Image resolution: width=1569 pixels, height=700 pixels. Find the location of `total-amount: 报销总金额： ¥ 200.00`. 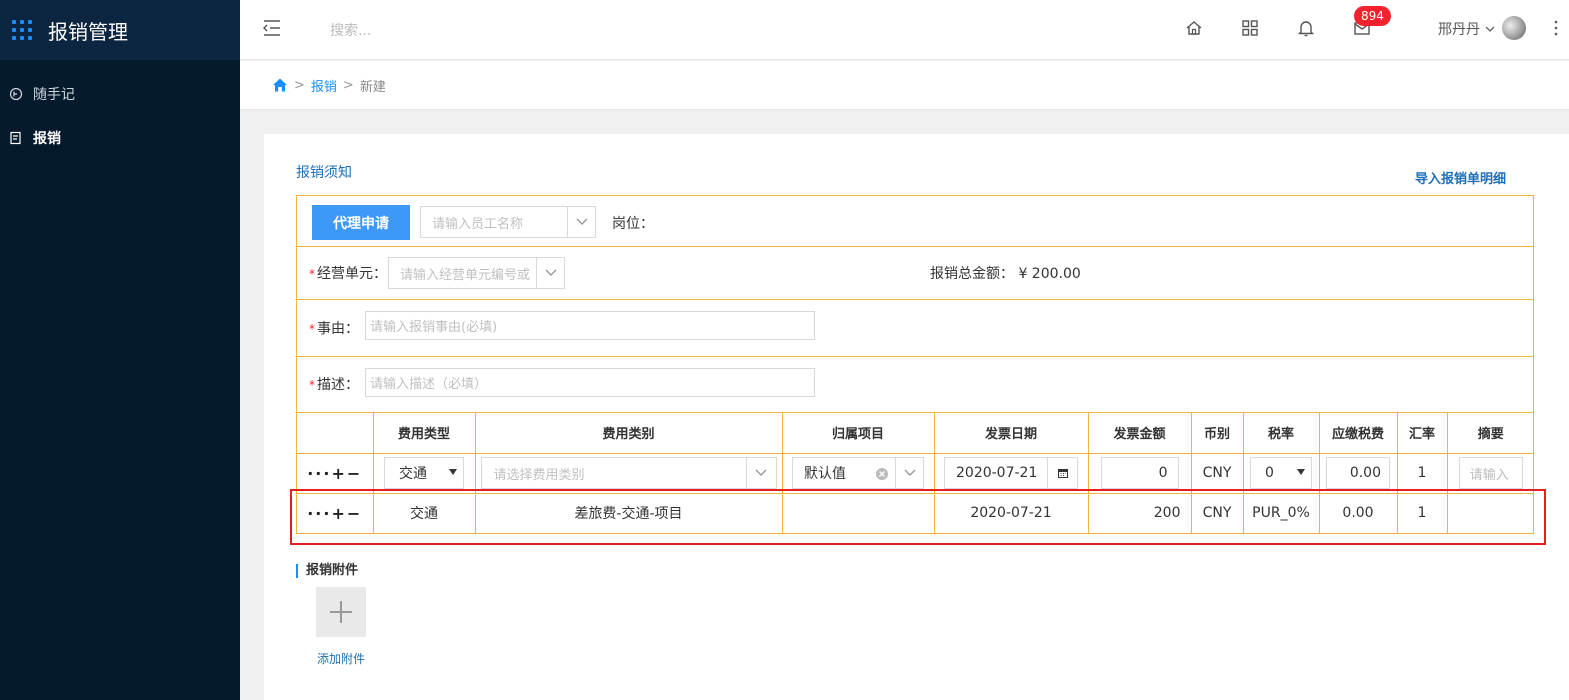

total-amount: 报销总金额： ¥ 200.00 is located at coordinates (1005, 273).